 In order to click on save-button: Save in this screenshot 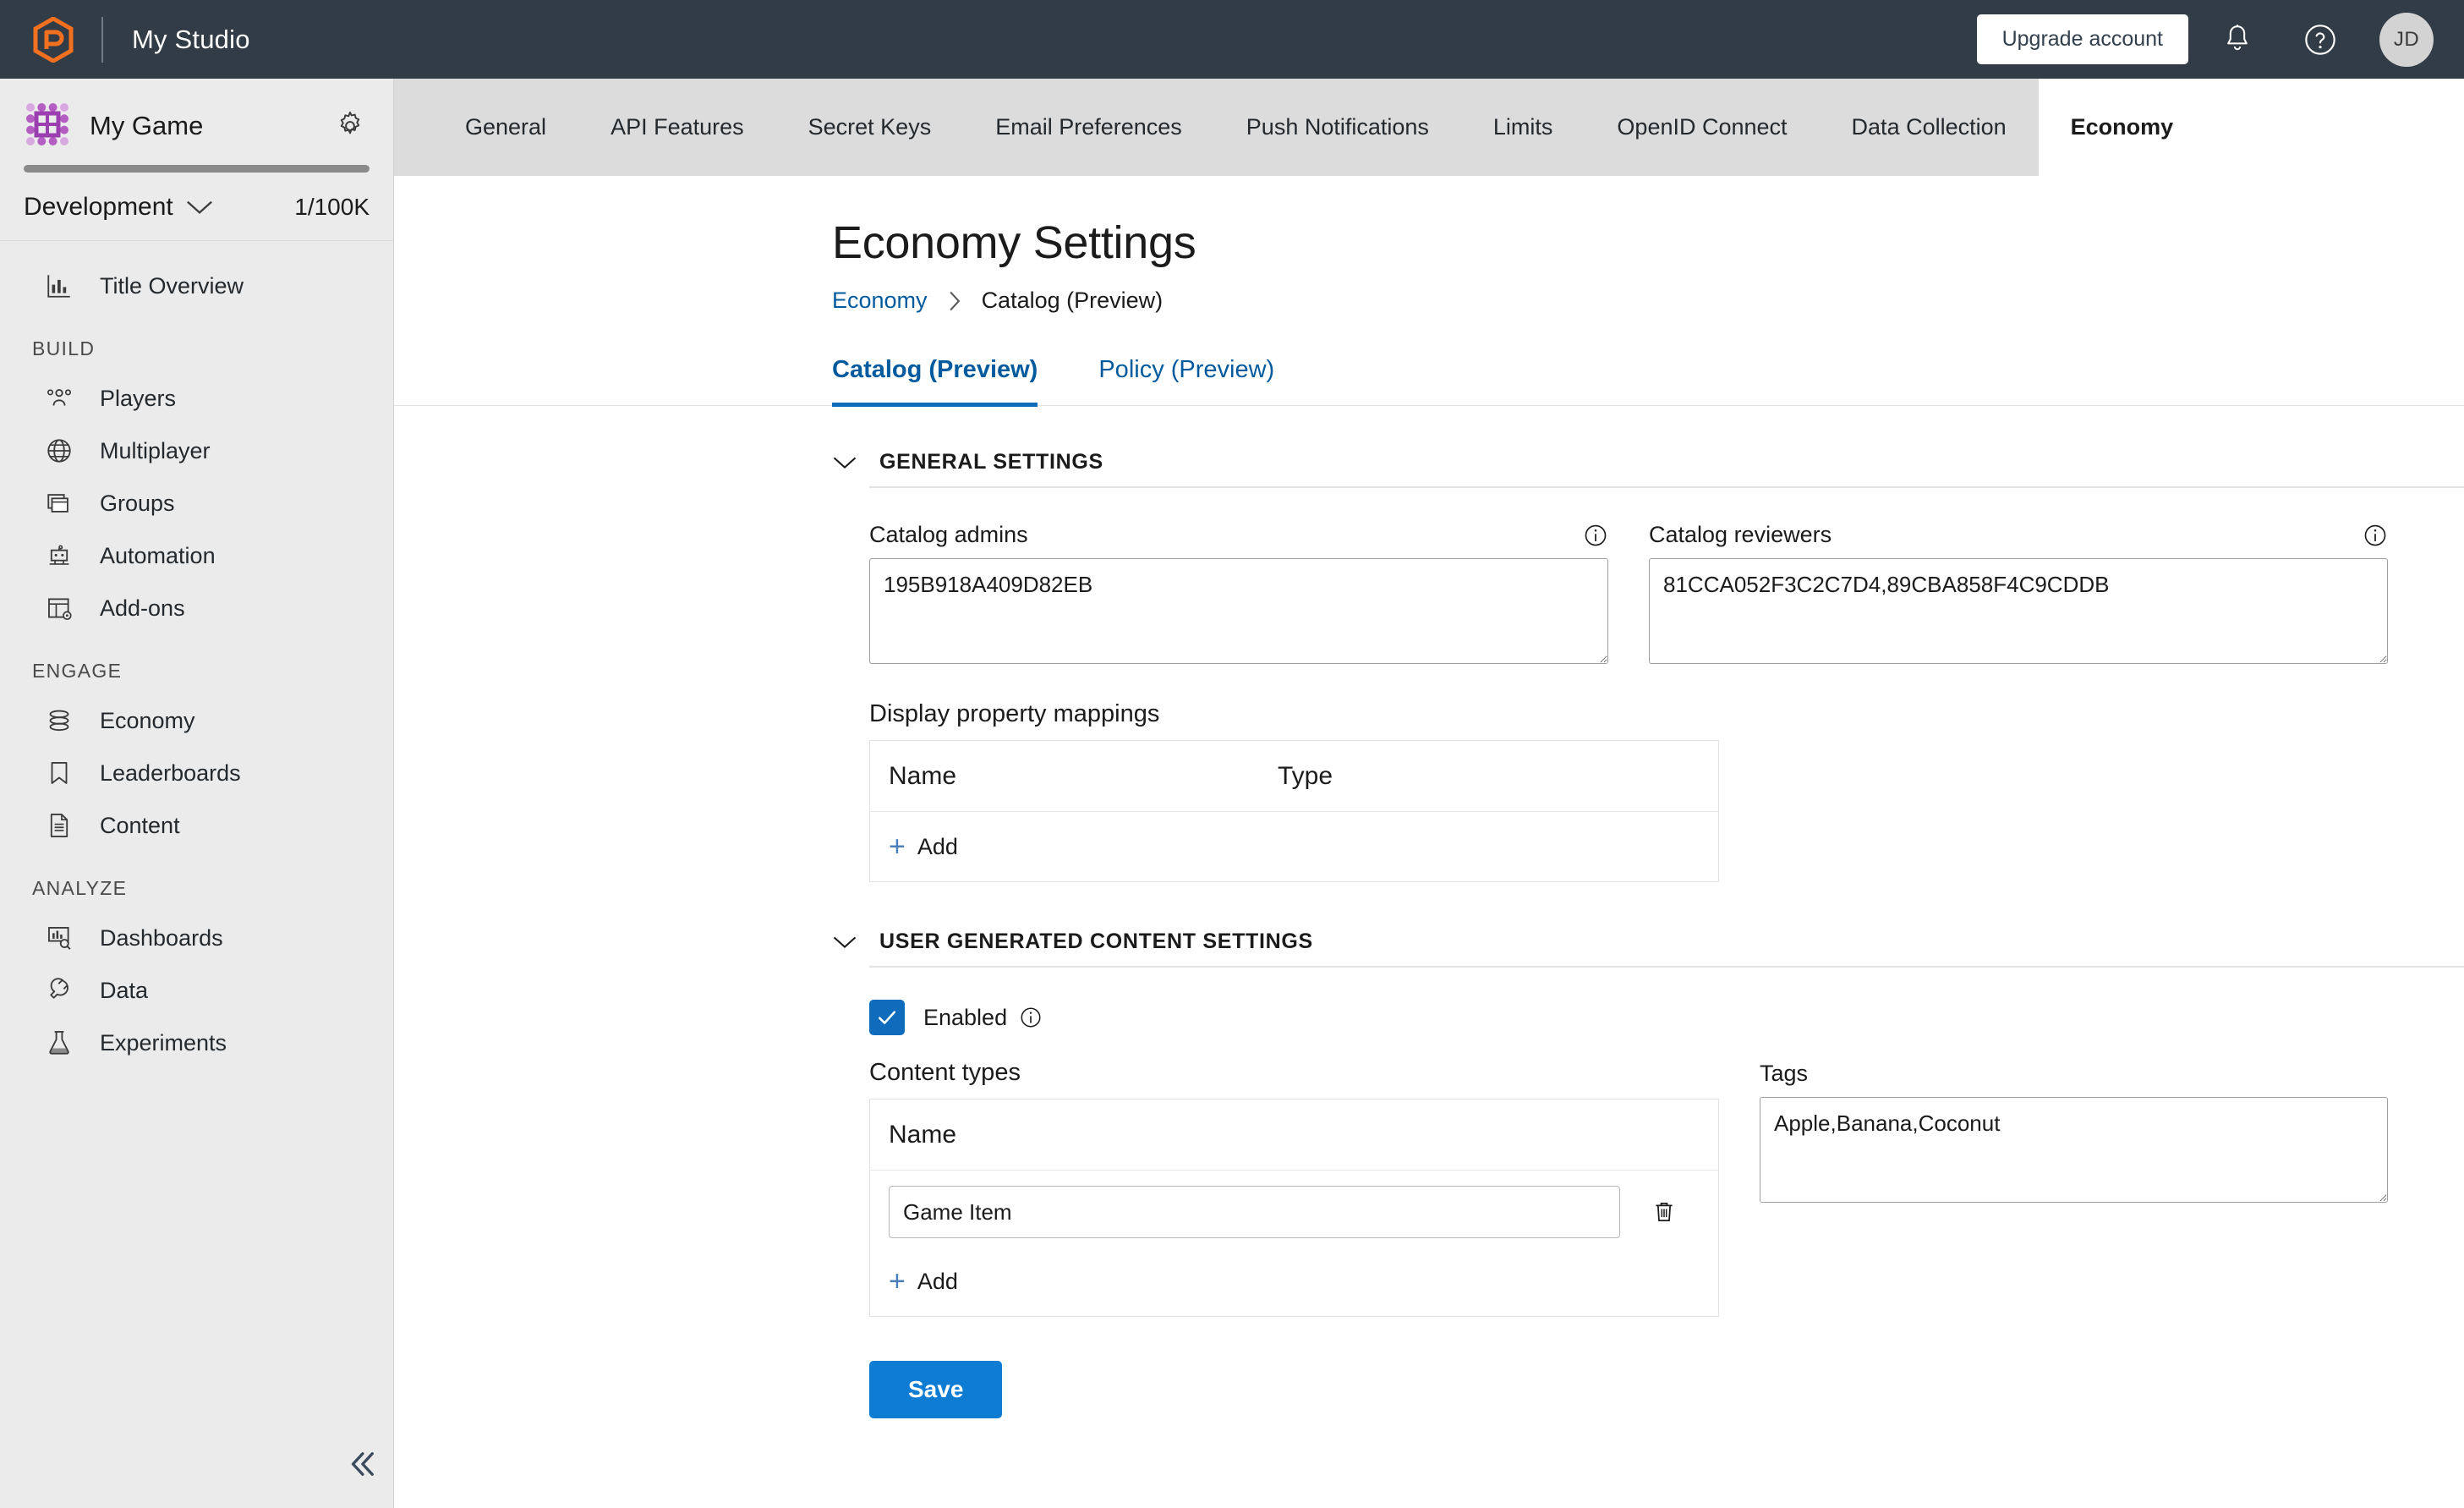, I will do `click(936, 1389)`.